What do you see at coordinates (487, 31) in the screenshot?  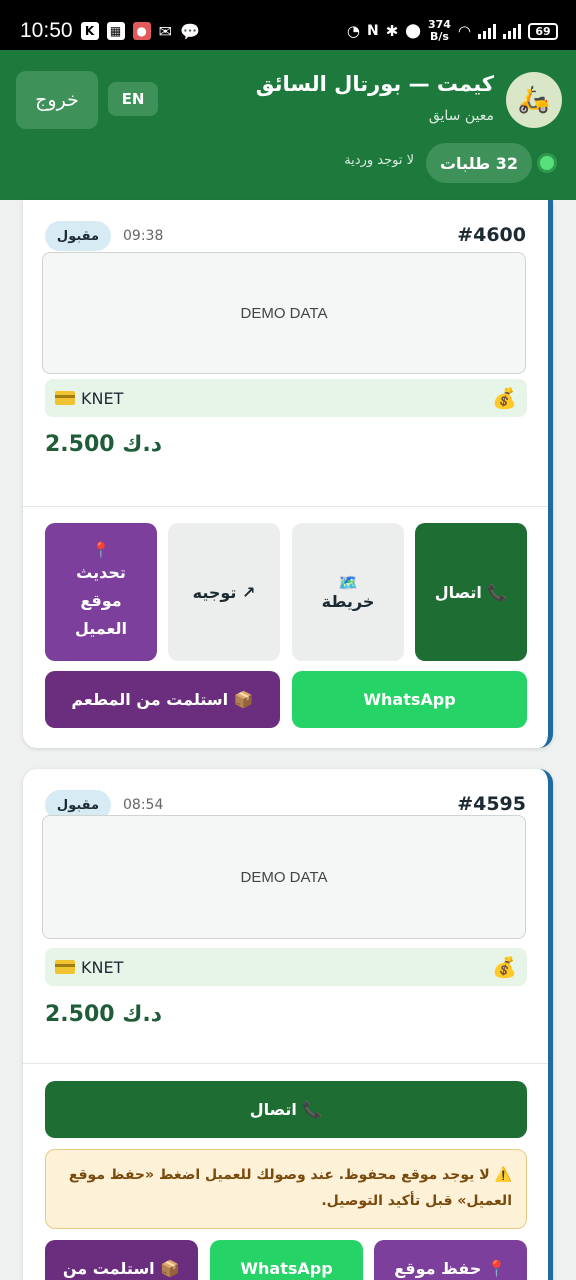 I see `signal-icon` at bounding box center [487, 31].